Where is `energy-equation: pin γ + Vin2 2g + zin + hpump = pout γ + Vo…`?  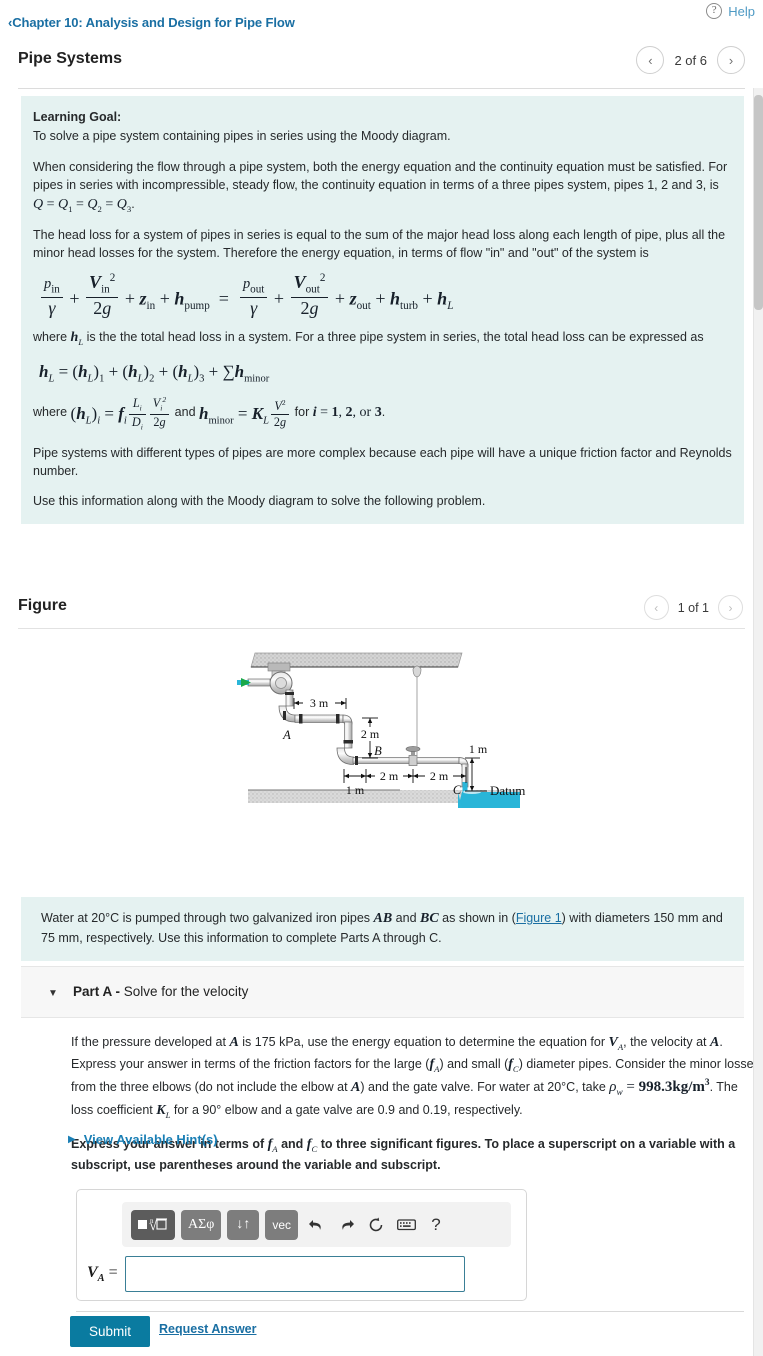
energy-equation: pin γ + Vin2 2g + zin + hpump = pout γ + Vo… is located at coordinates (385, 295).